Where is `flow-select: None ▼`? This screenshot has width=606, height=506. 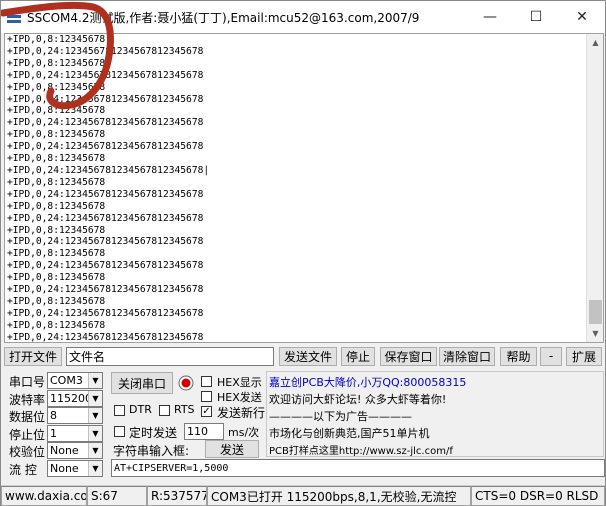 flow-select: None ▼ is located at coordinates (75, 468).